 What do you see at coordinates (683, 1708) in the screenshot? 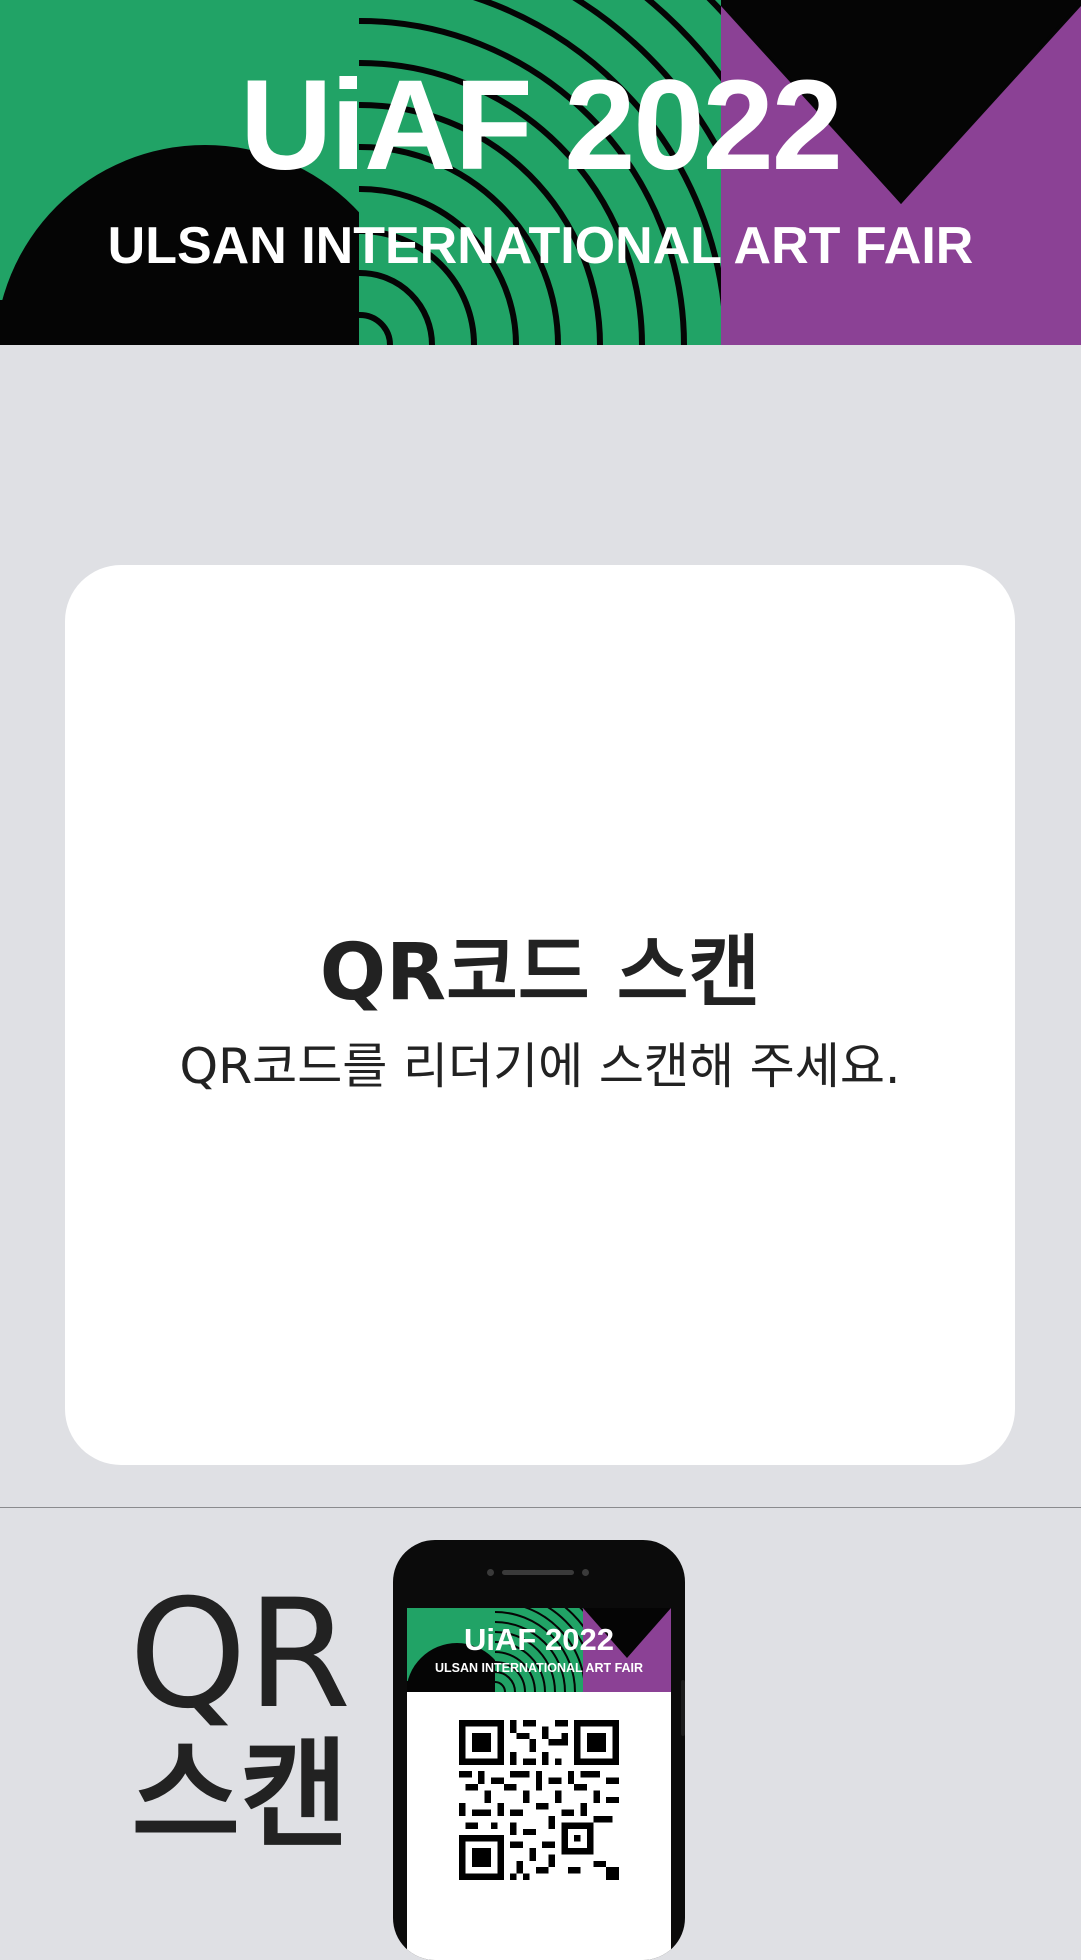
I see `phone-side-button` at bounding box center [683, 1708].